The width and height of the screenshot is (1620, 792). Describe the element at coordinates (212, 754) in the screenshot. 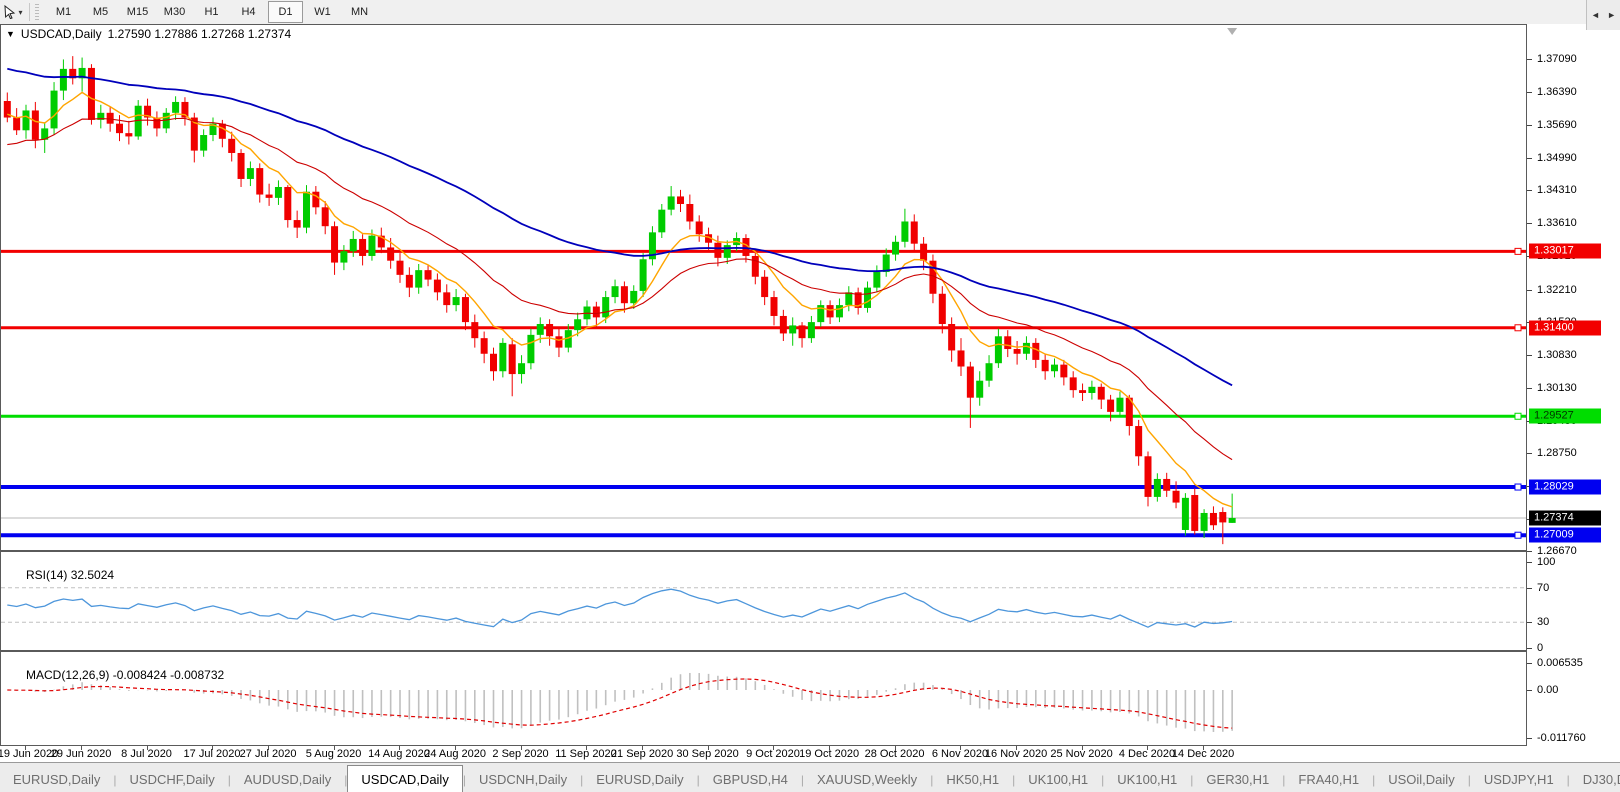

I see `date-label: 17 Jul 2020` at that location.